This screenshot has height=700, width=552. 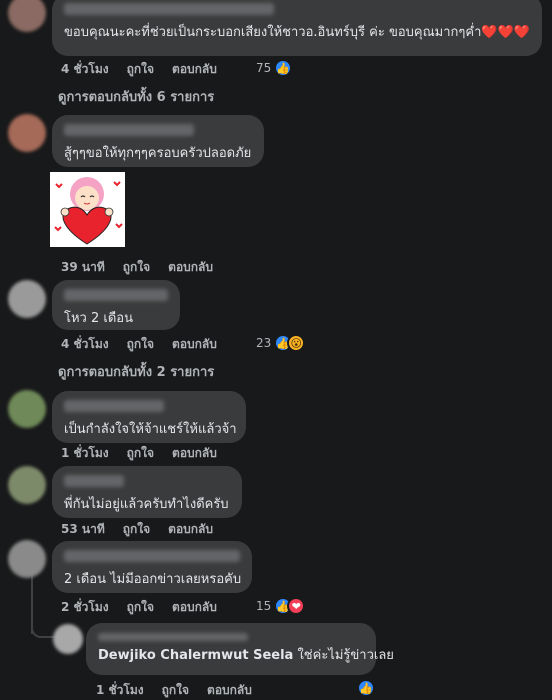 I want to click on reaction-summary: 15 👍 ❤, so click(x=281, y=606).